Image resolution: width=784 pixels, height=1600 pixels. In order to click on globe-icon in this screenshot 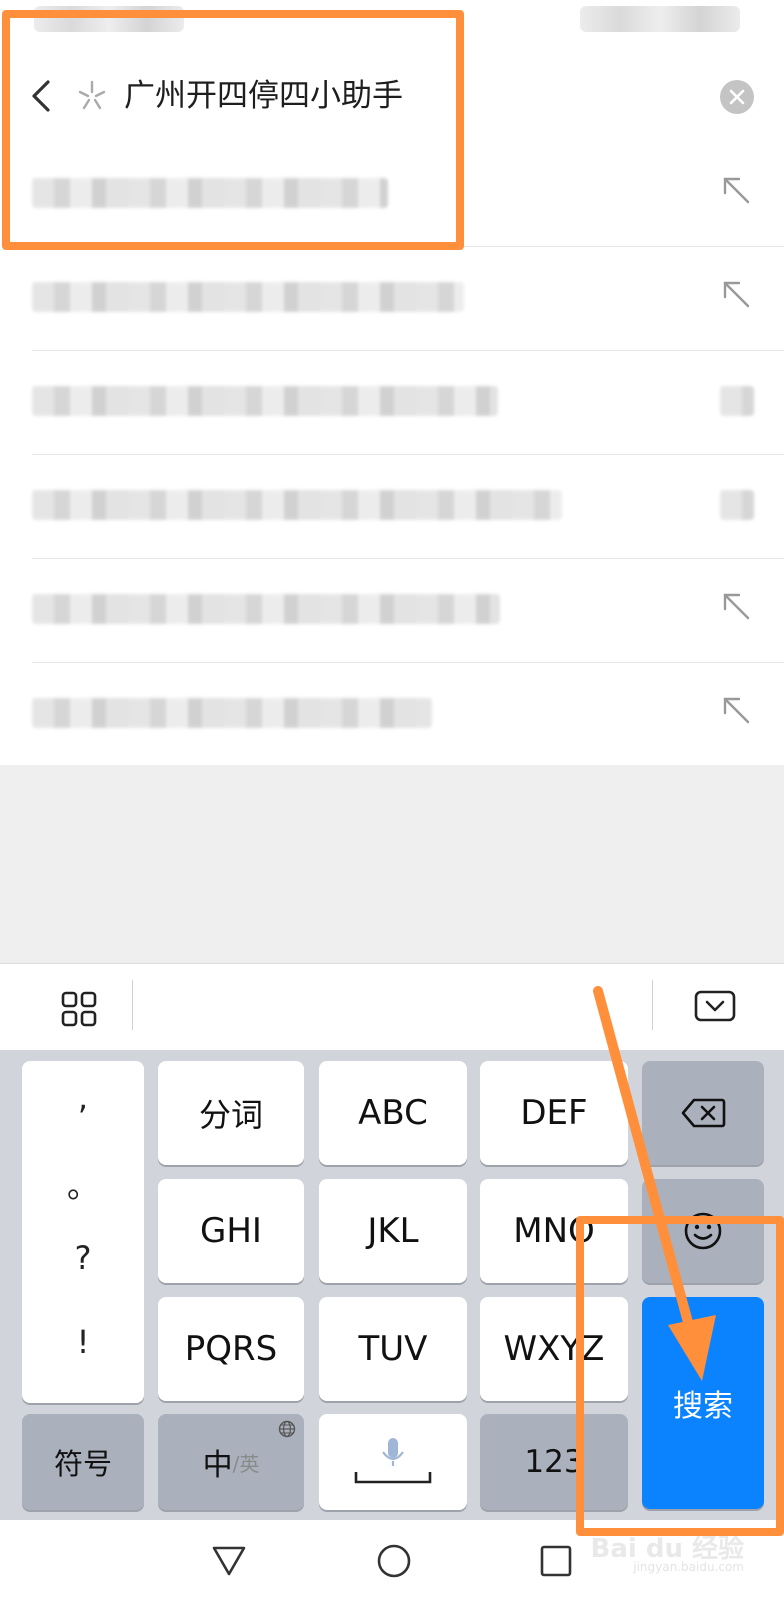, I will do `click(287, 1429)`.